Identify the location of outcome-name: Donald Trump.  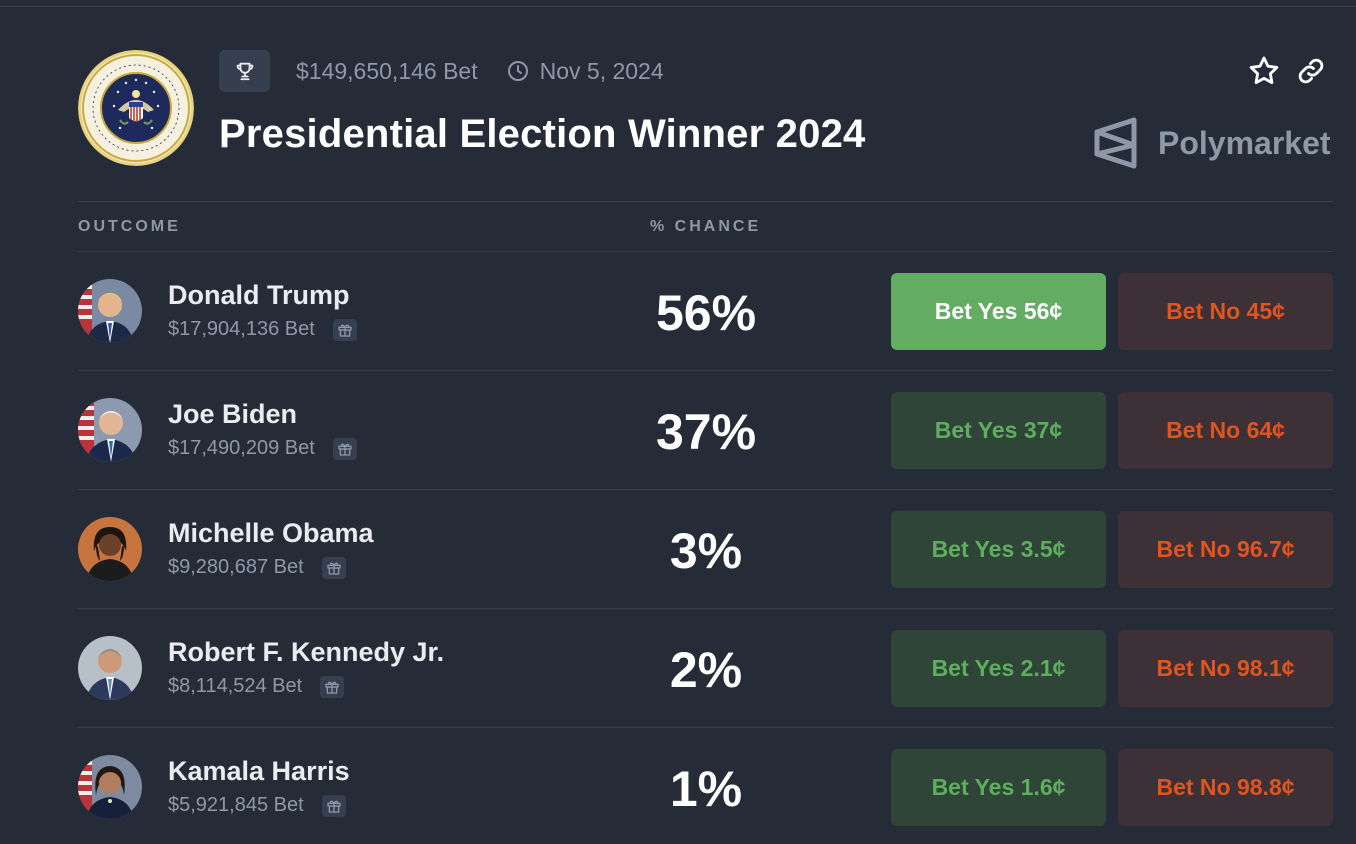
(259, 295).